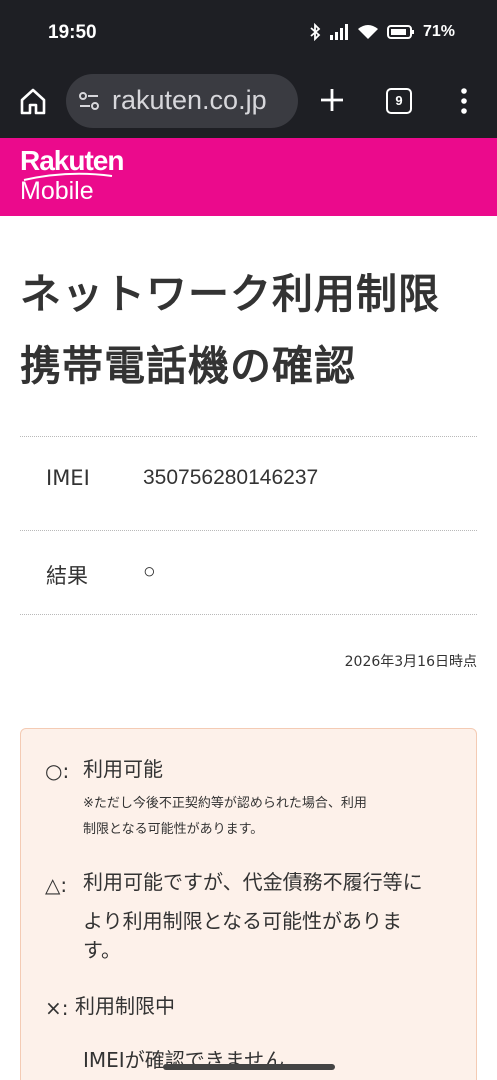 The width and height of the screenshot is (497, 1080). I want to click on tab-count-button: 9, so click(399, 101).